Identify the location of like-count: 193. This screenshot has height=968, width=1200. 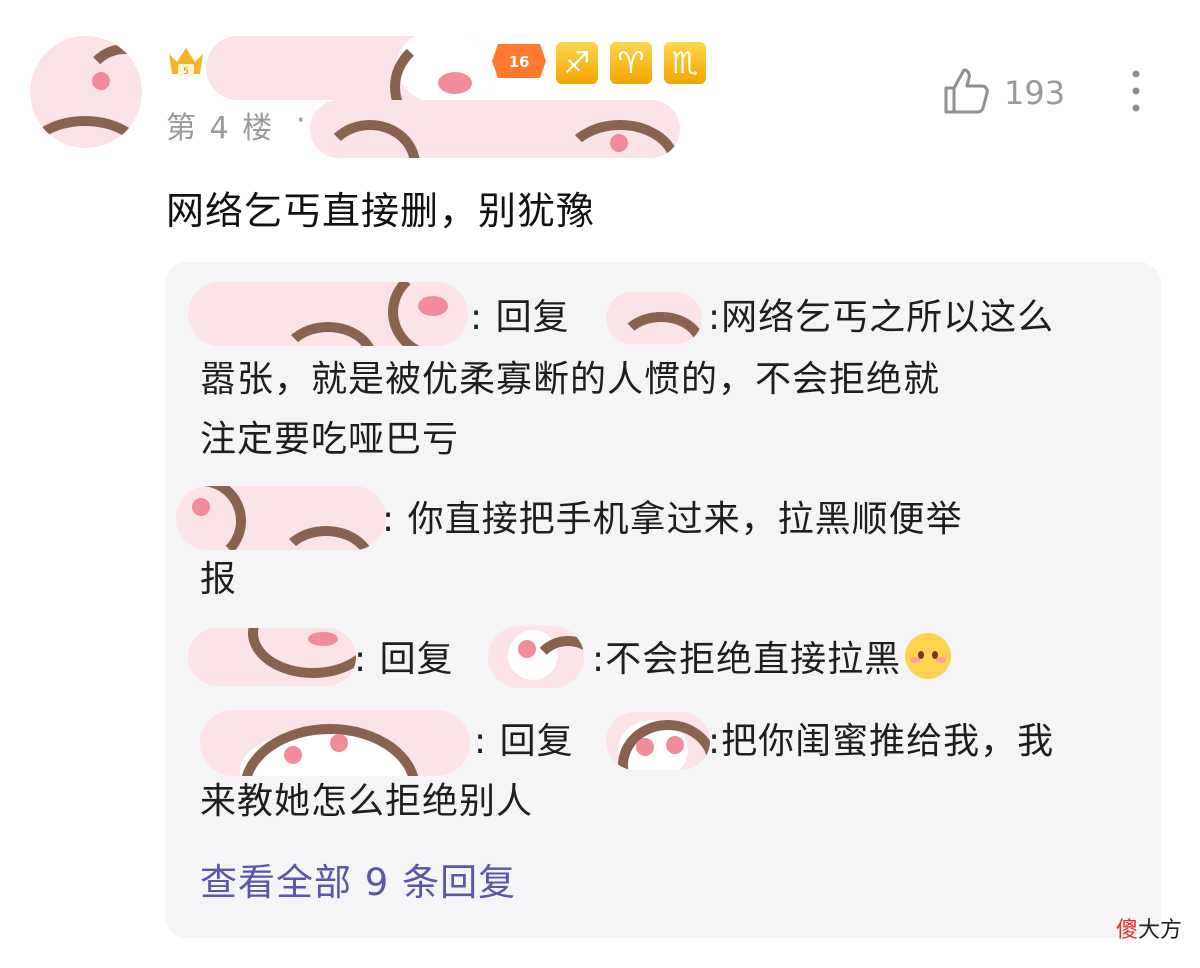
(1035, 93).